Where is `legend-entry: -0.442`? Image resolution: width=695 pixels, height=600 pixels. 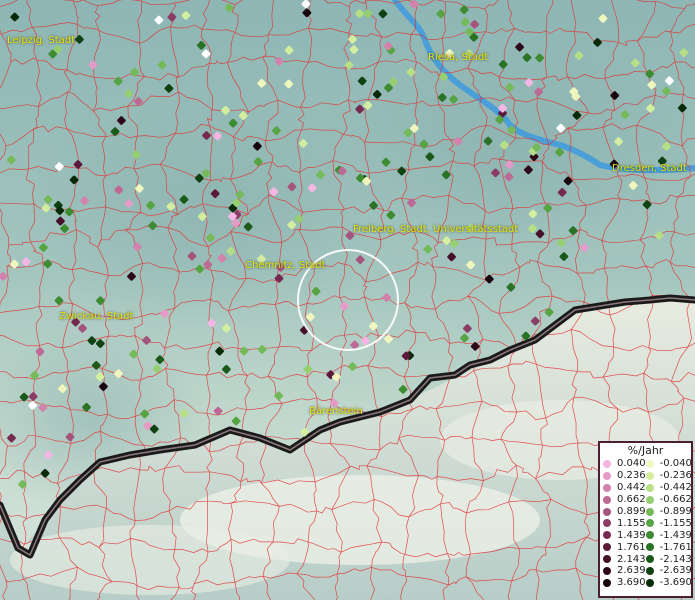 legend-entry: -0.442 is located at coordinates (668, 488).